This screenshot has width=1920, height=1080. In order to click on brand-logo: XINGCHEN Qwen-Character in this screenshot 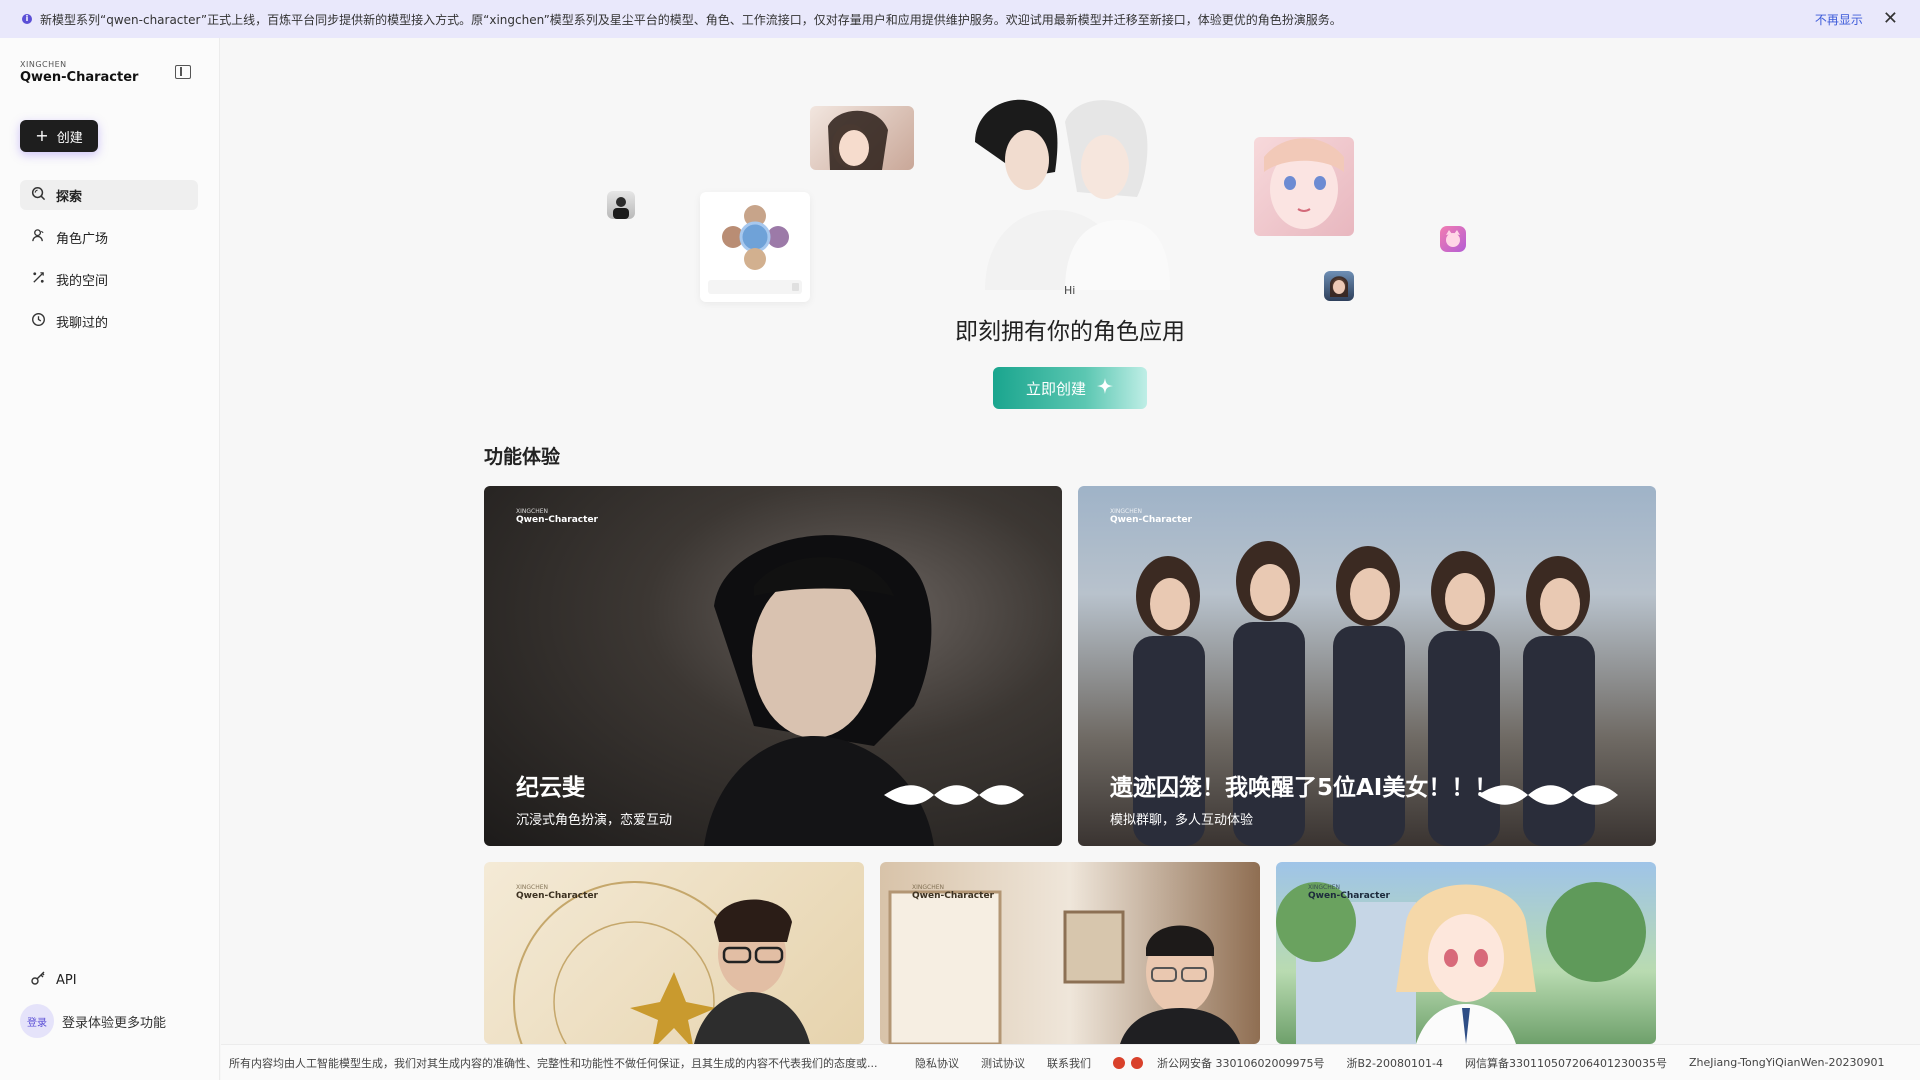, I will do `click(79, 72)`.